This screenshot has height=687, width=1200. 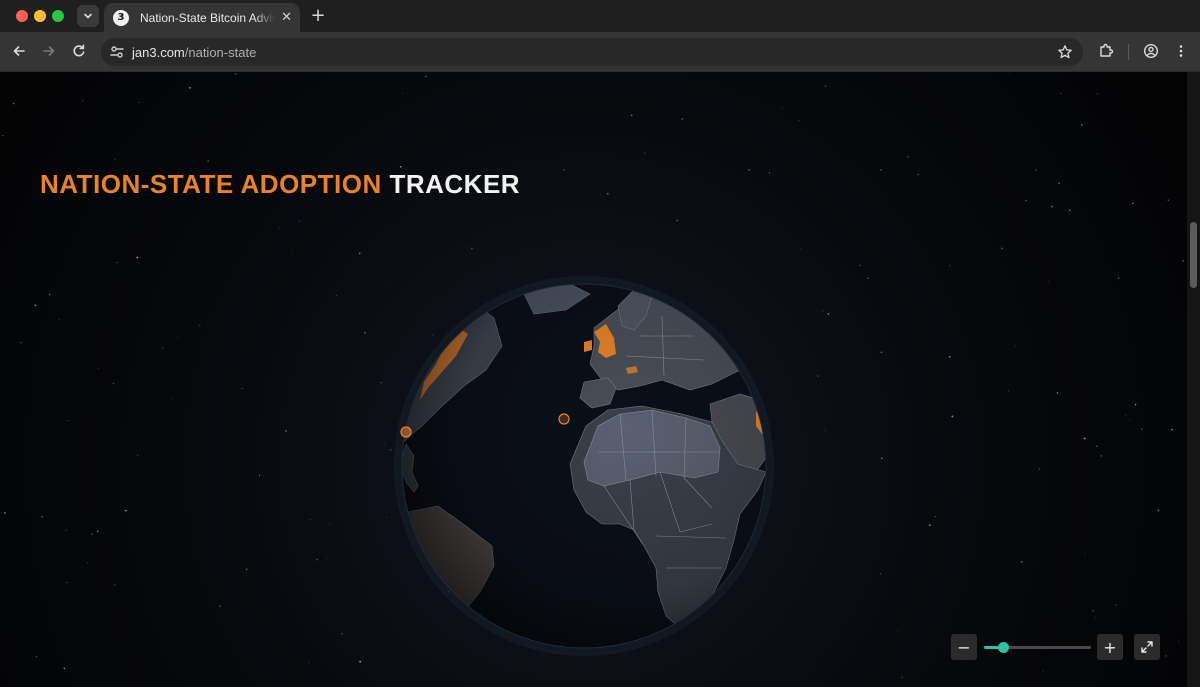 I want to click on zoom-out-button: −, so click(x=964, y=647).